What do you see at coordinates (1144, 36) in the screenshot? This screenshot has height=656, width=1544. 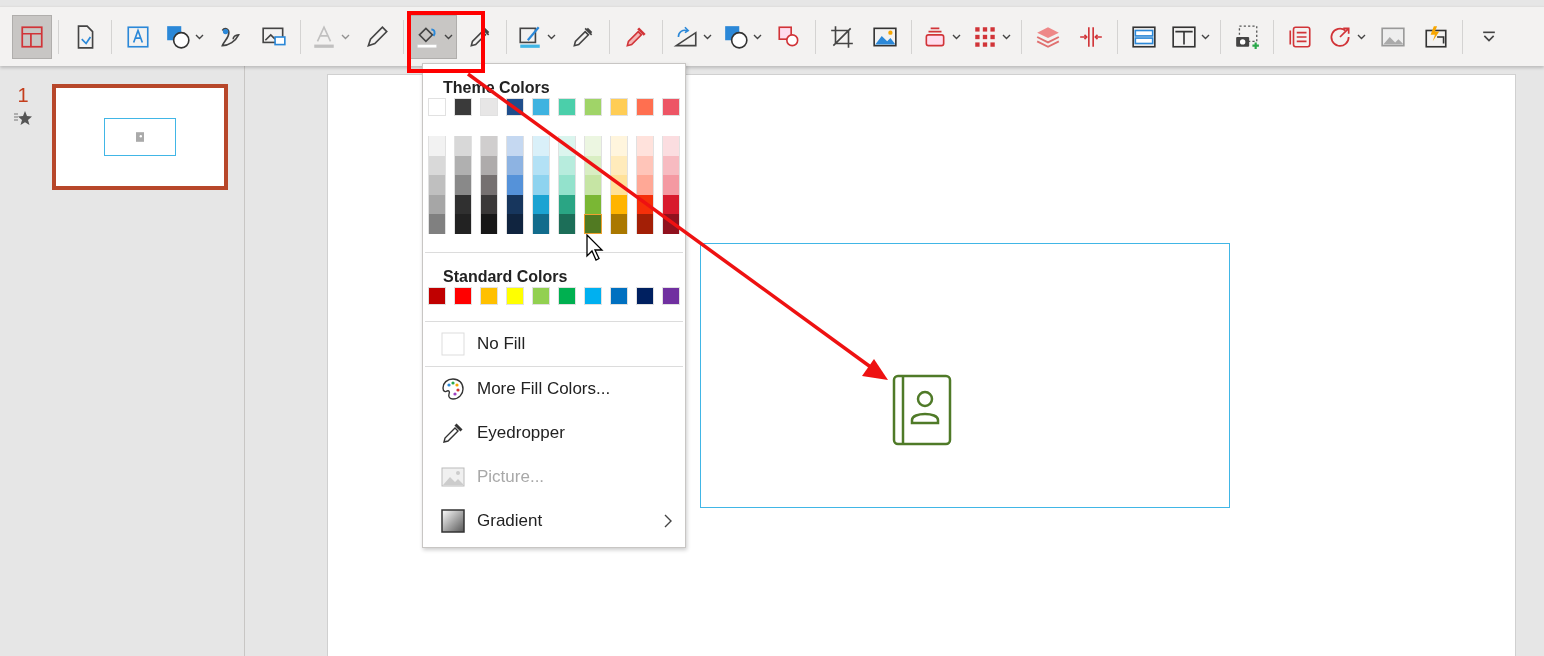 I see `panel-icon` at bounding box center [1144, 36].